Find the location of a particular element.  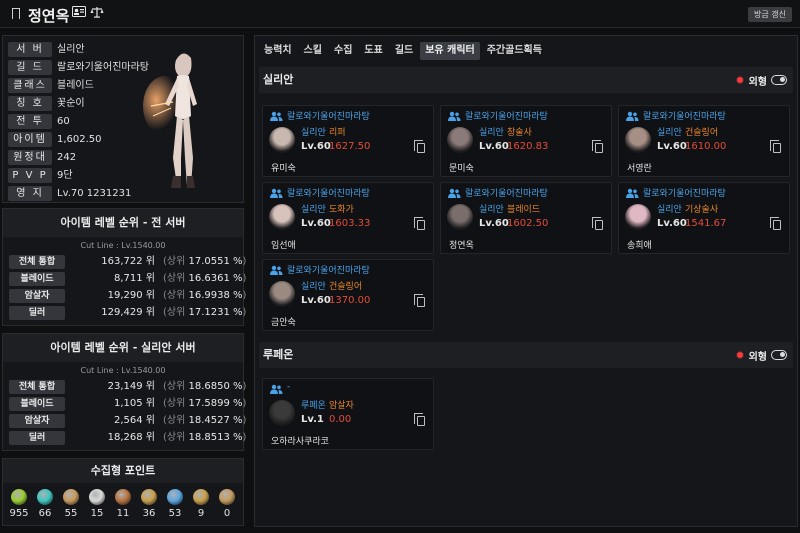

rank-number: 1,105 is located at coordinates (128, 403).